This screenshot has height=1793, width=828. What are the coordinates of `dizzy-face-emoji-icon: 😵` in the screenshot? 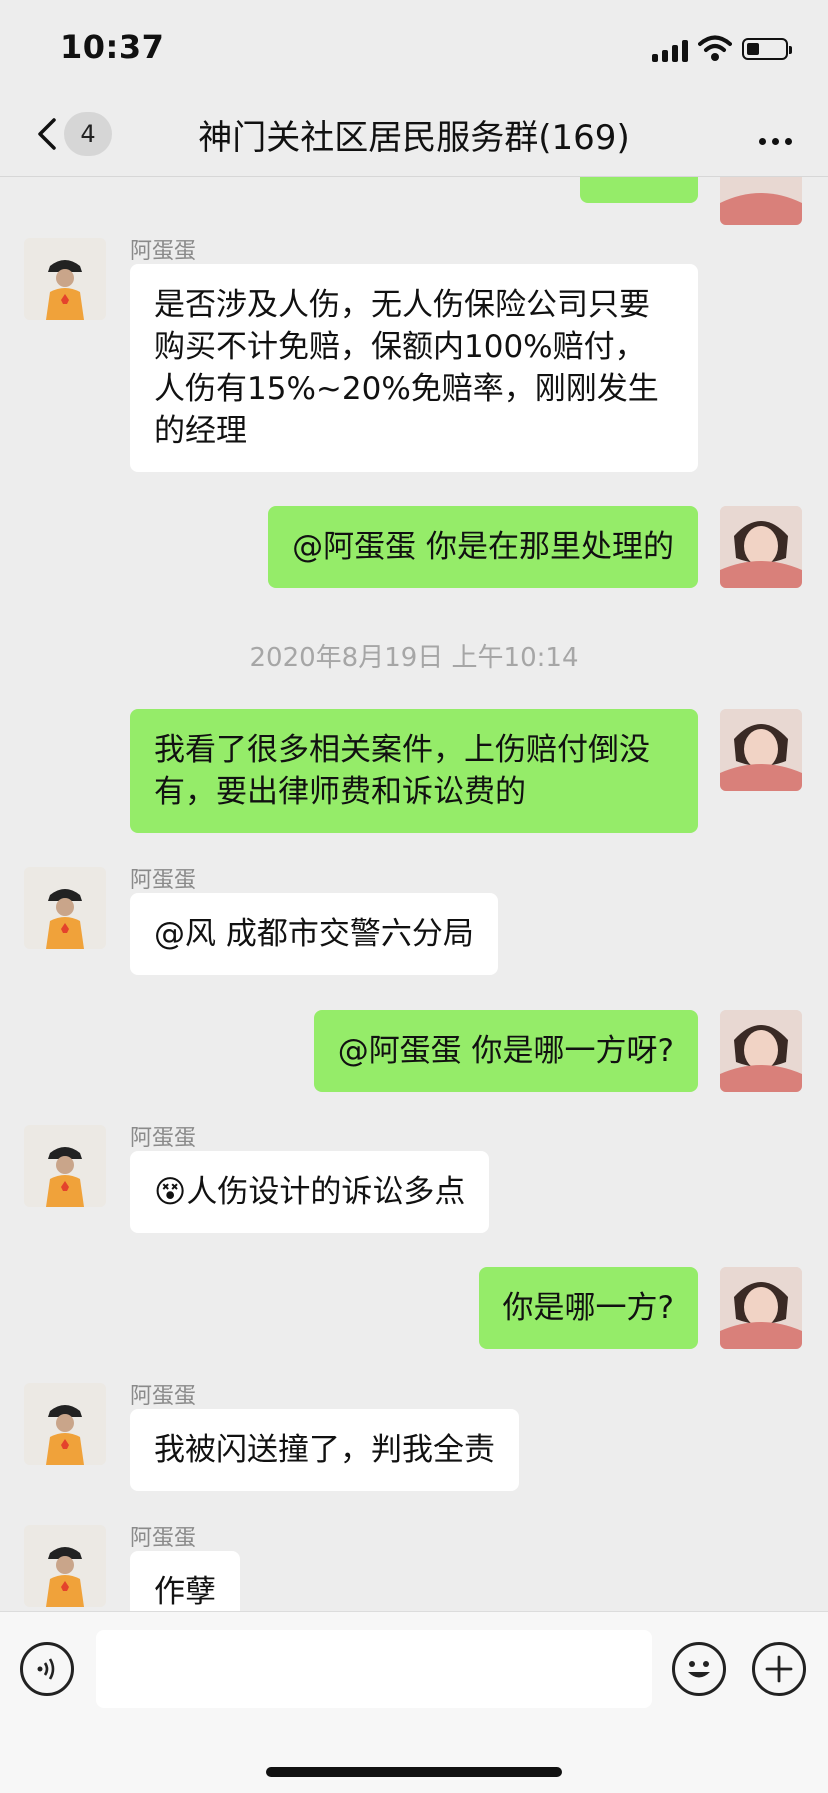 It's located at (170, 1192).